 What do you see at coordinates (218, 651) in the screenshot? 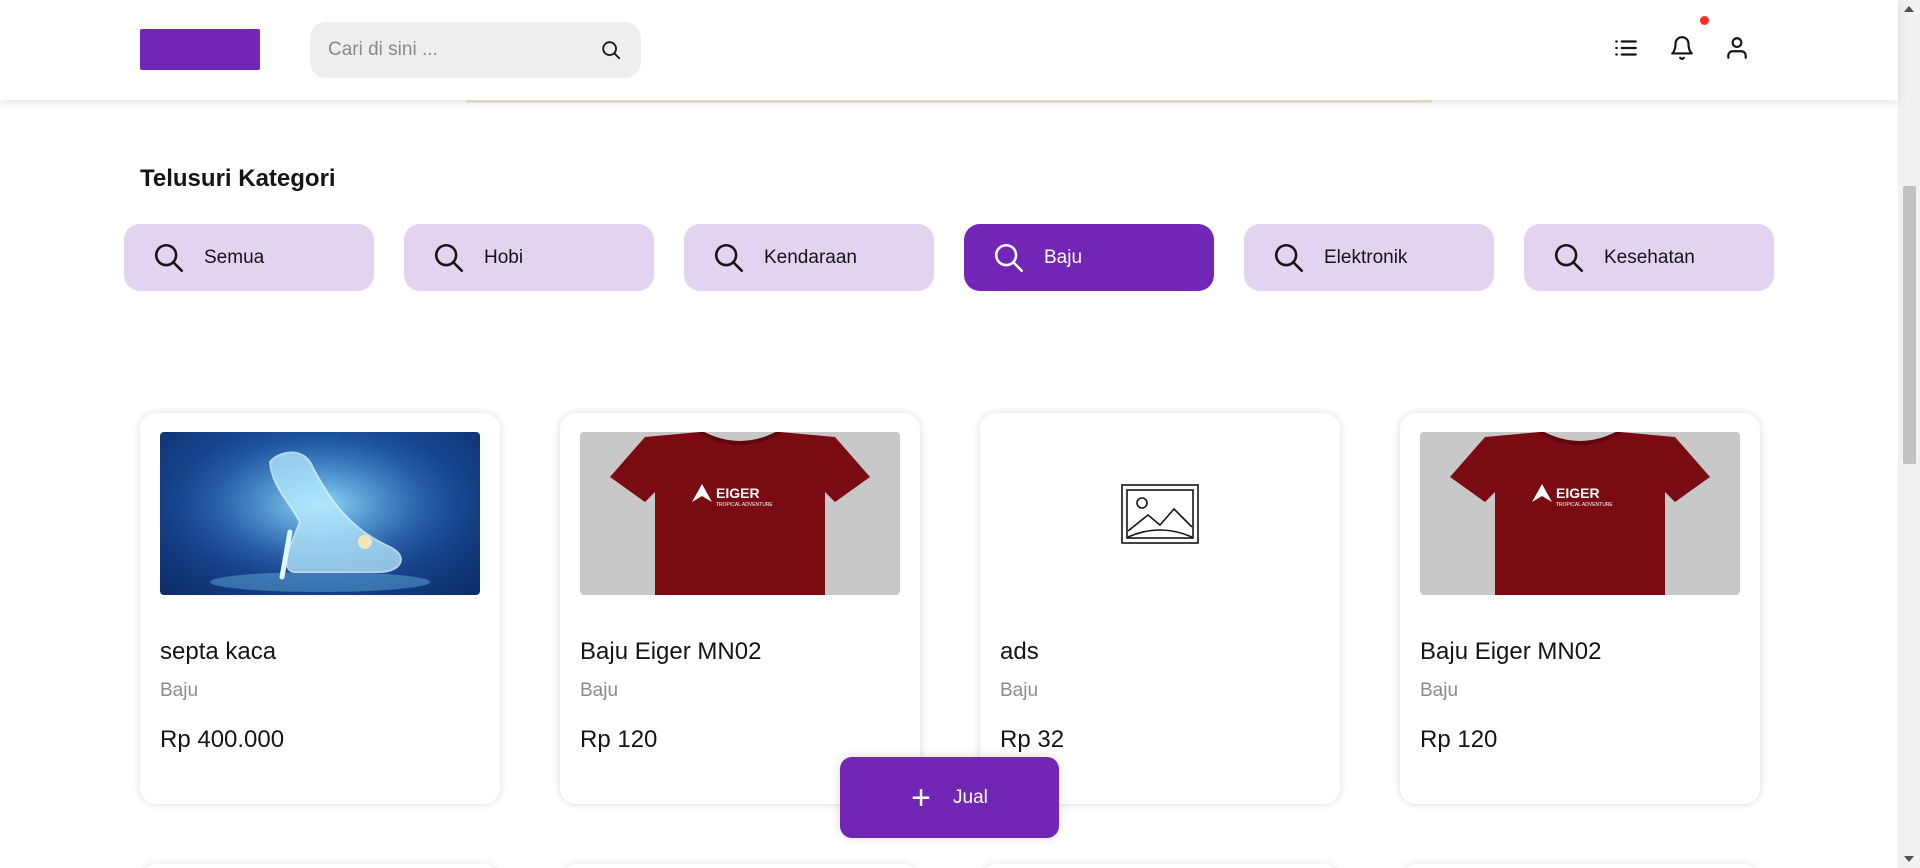
I see `product-name: septa kaca` at bounding box center [218, 651].